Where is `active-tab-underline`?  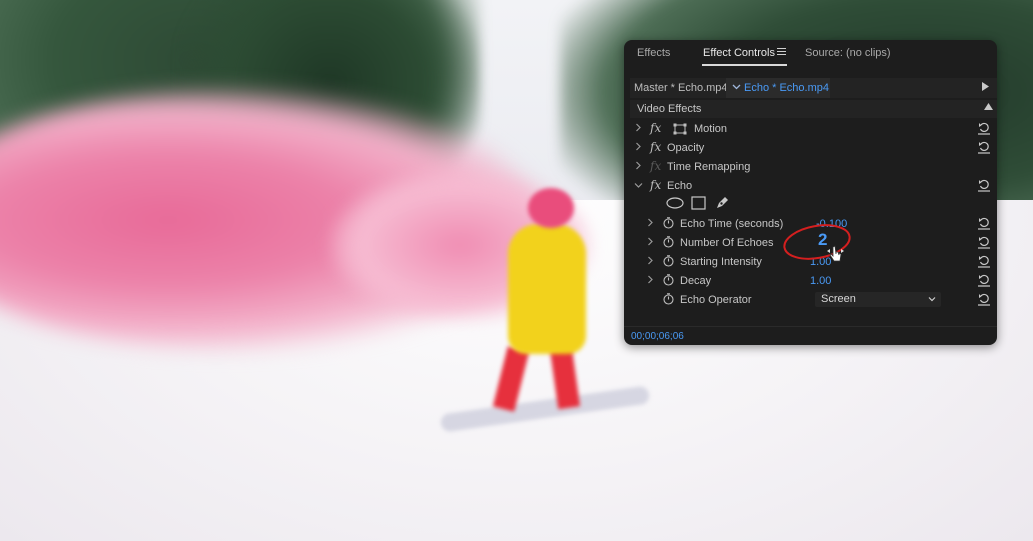
active-tab-underline is located at coordinates (744, 65).